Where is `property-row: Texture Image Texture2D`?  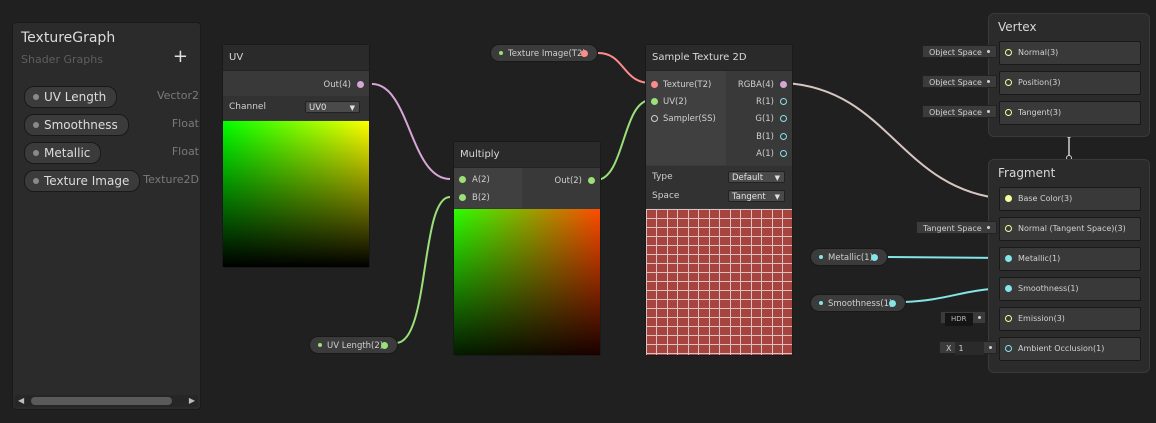
property-row: Texture Image Texture2D is located at coordinates (106, 181).